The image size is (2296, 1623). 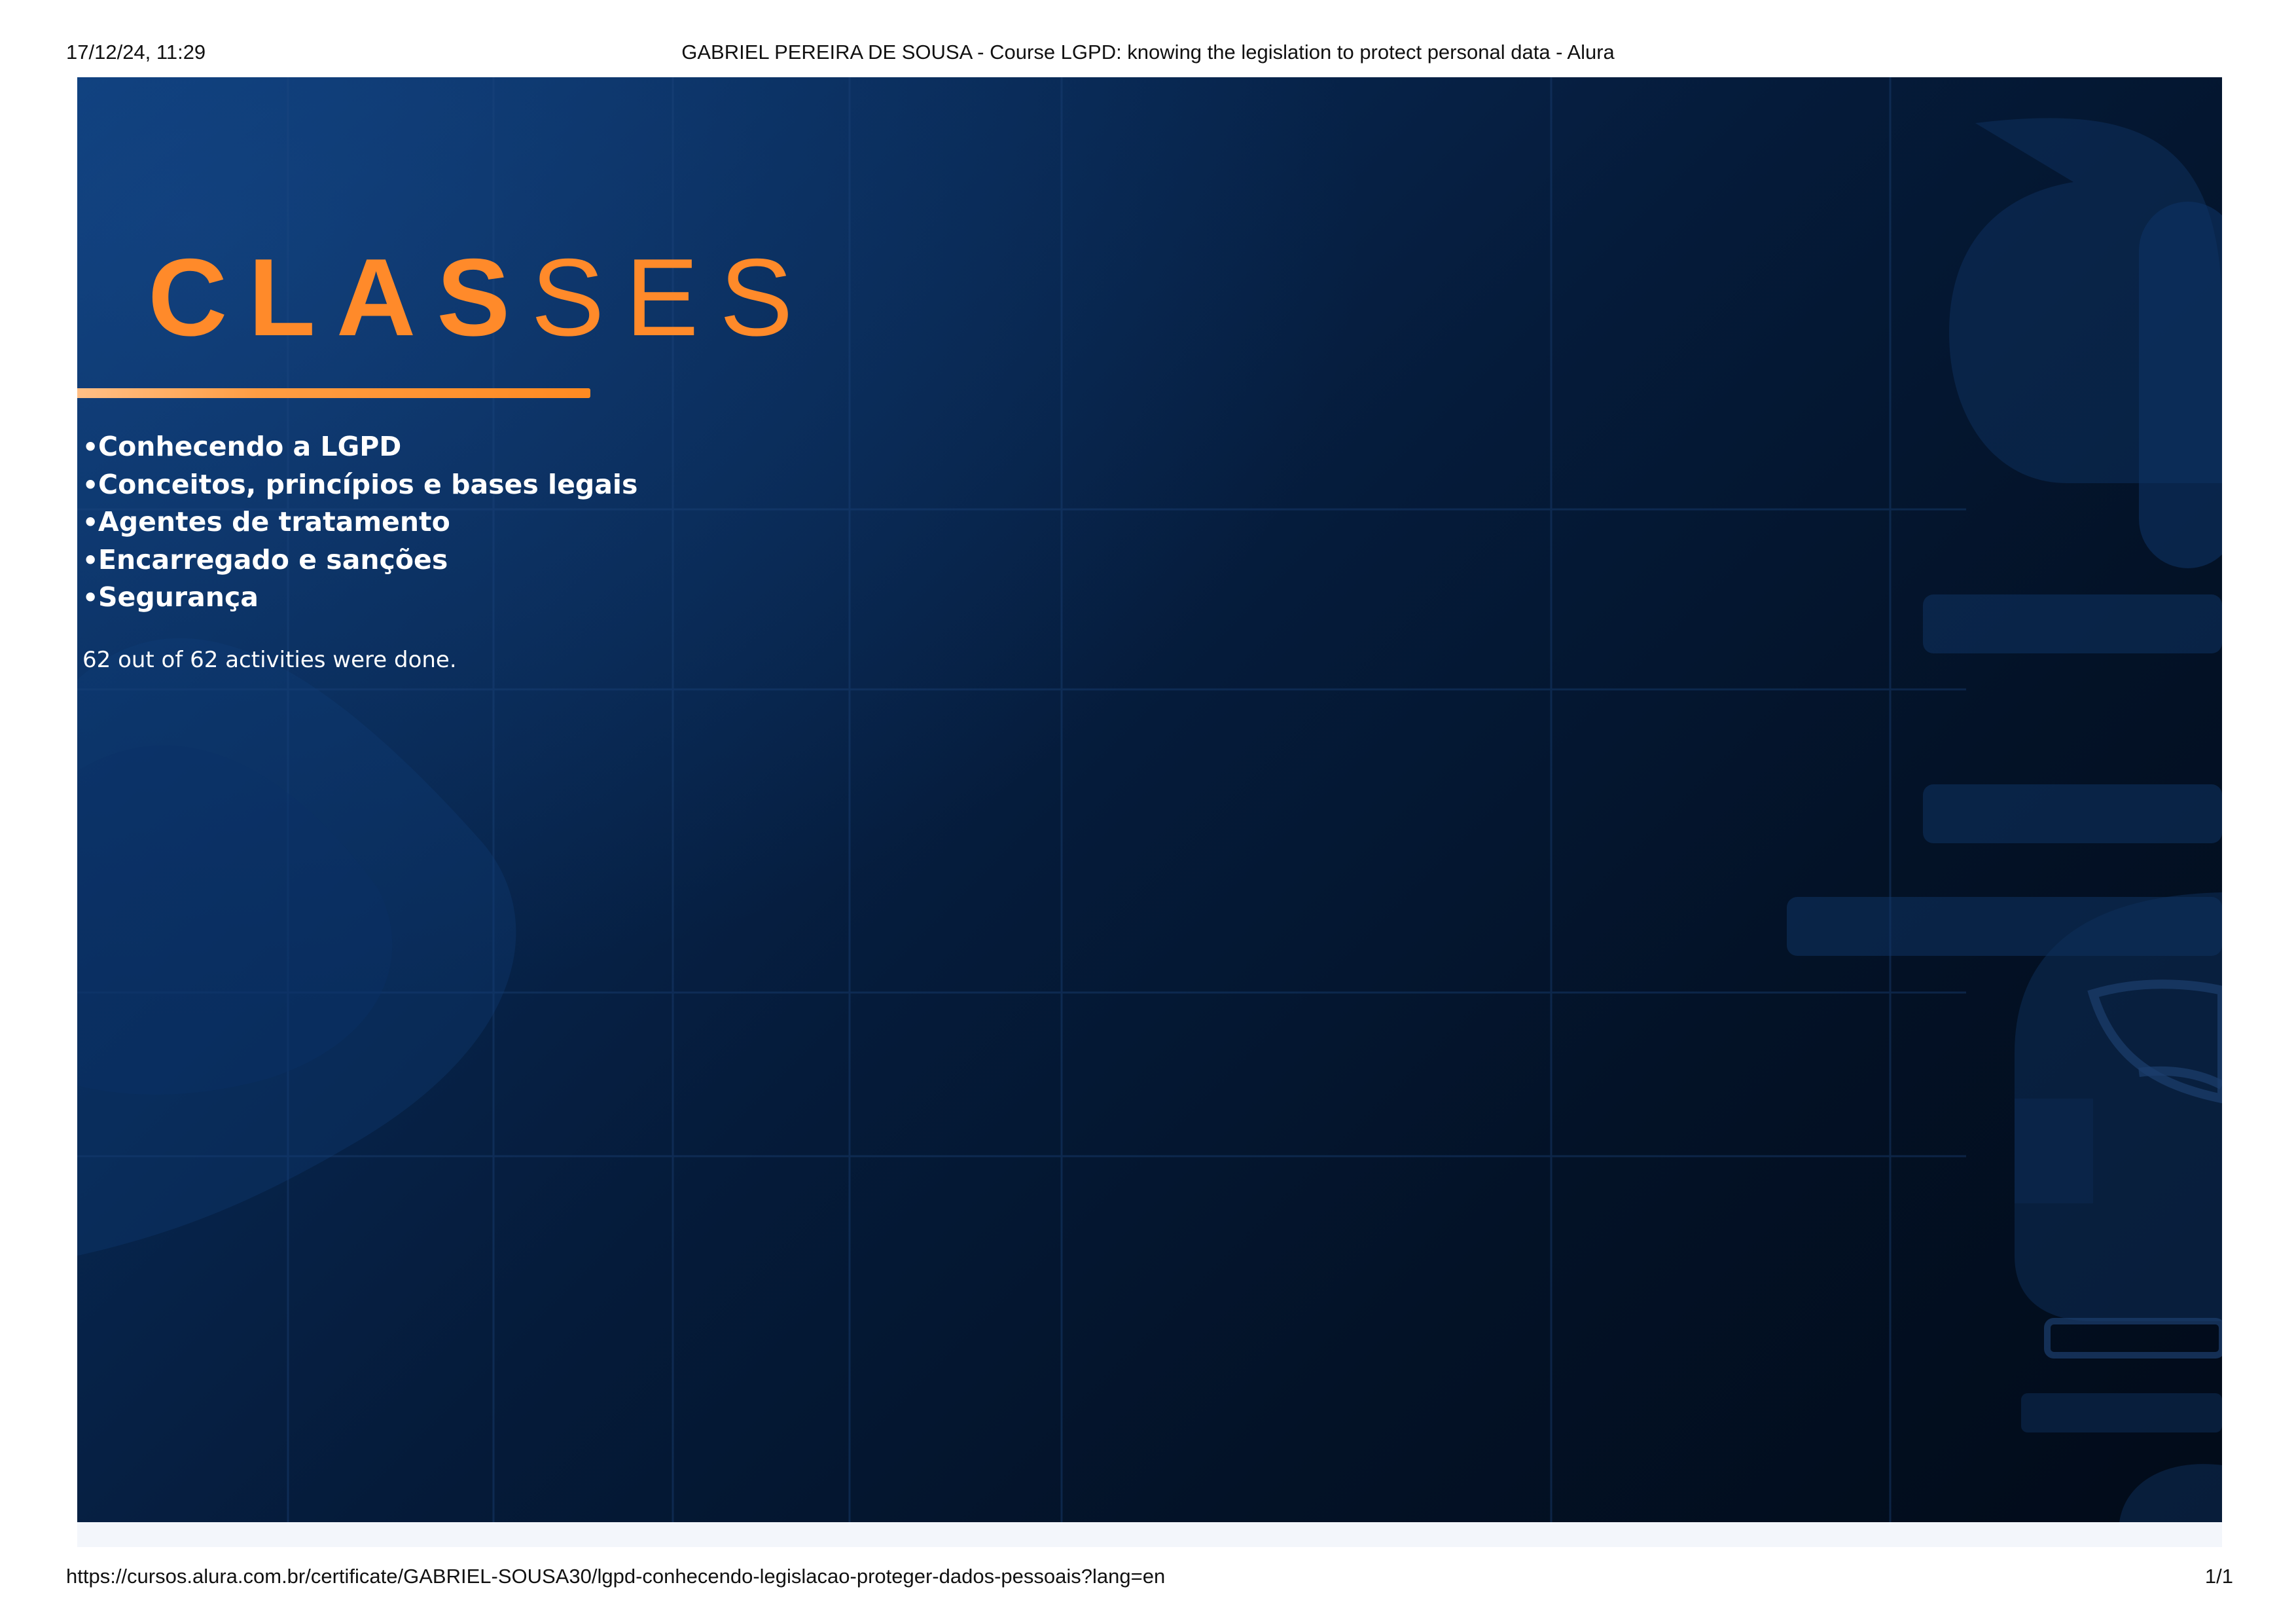 I want to click on list-item: •Conhecendo a LGPD, so click(x=359, y=447).